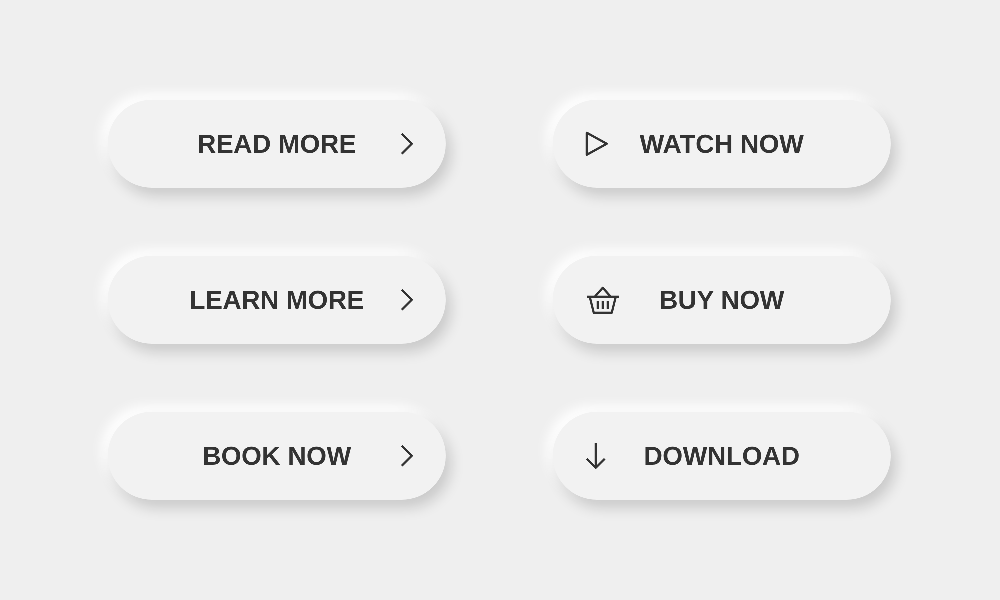 Image resolution: width=1000 pixels, height=600 pixels. I want to click on button: READ MORE, so click(277, 144).